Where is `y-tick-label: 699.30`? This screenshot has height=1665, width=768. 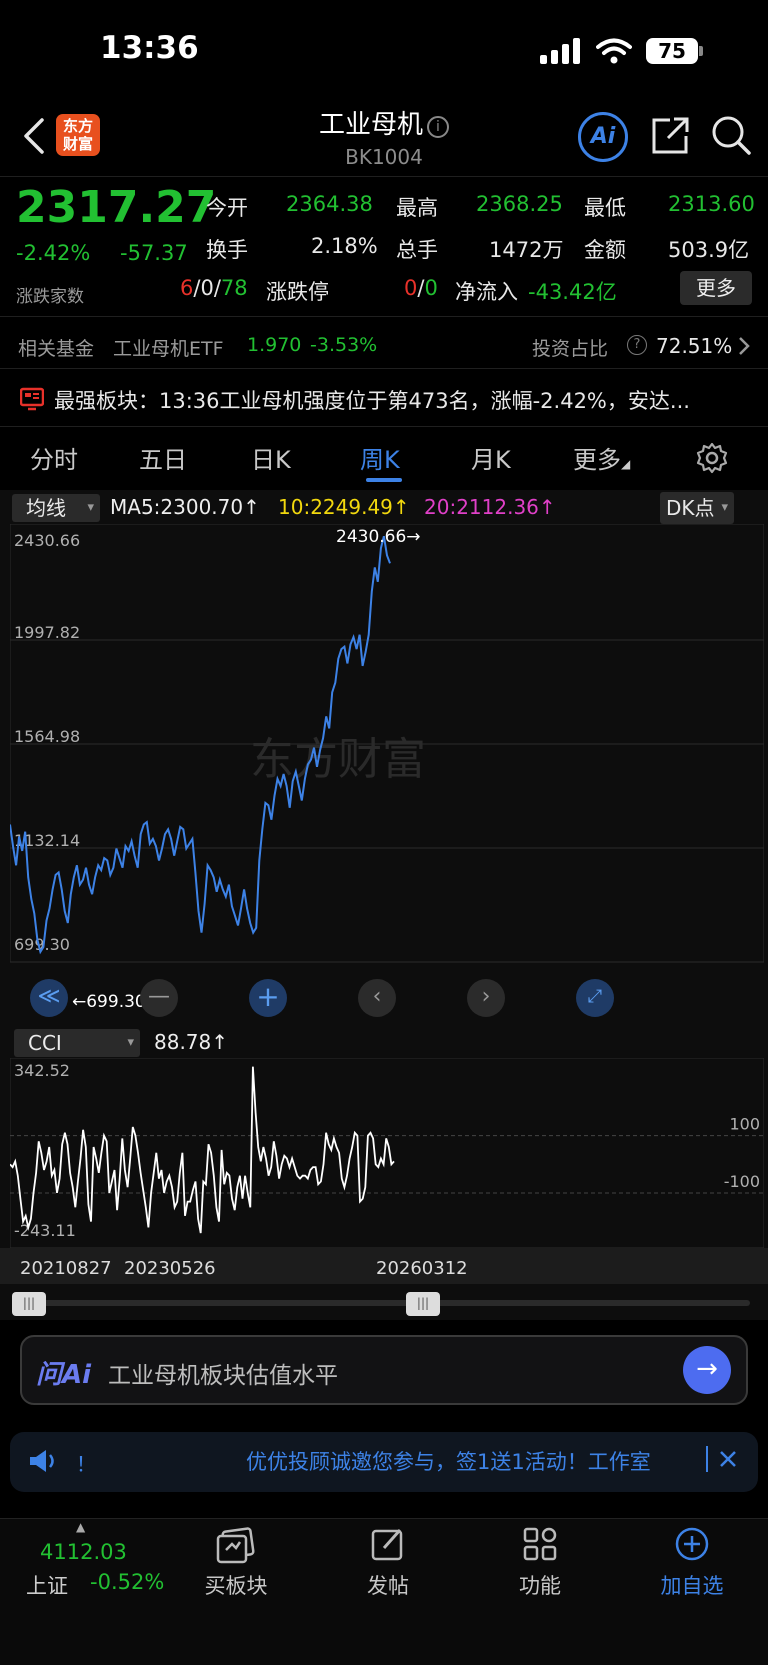 y-tick-label: 699.30 is located at coordinates (42, 944).